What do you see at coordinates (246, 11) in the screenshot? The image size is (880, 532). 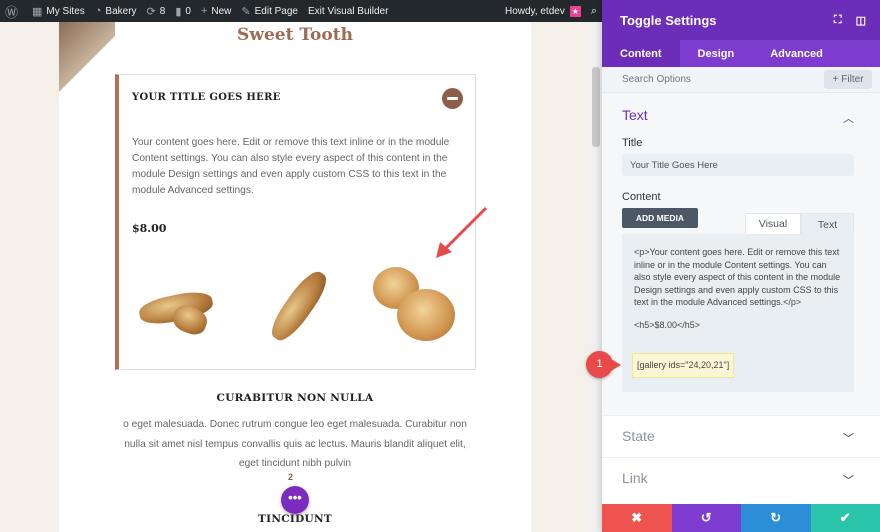 I see `pencil-icon: ✎` at bounding box center [246, 11].